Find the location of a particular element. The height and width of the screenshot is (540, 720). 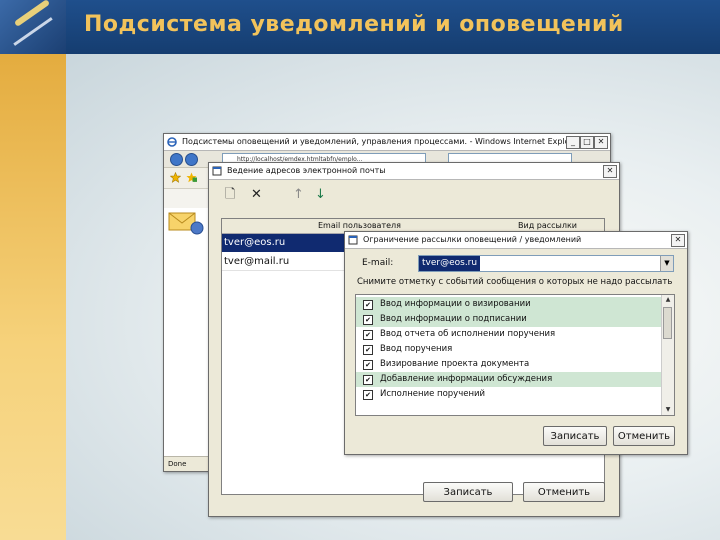

list-item: ✔ Визирование проекта документа is located at coordinates (508, 364).